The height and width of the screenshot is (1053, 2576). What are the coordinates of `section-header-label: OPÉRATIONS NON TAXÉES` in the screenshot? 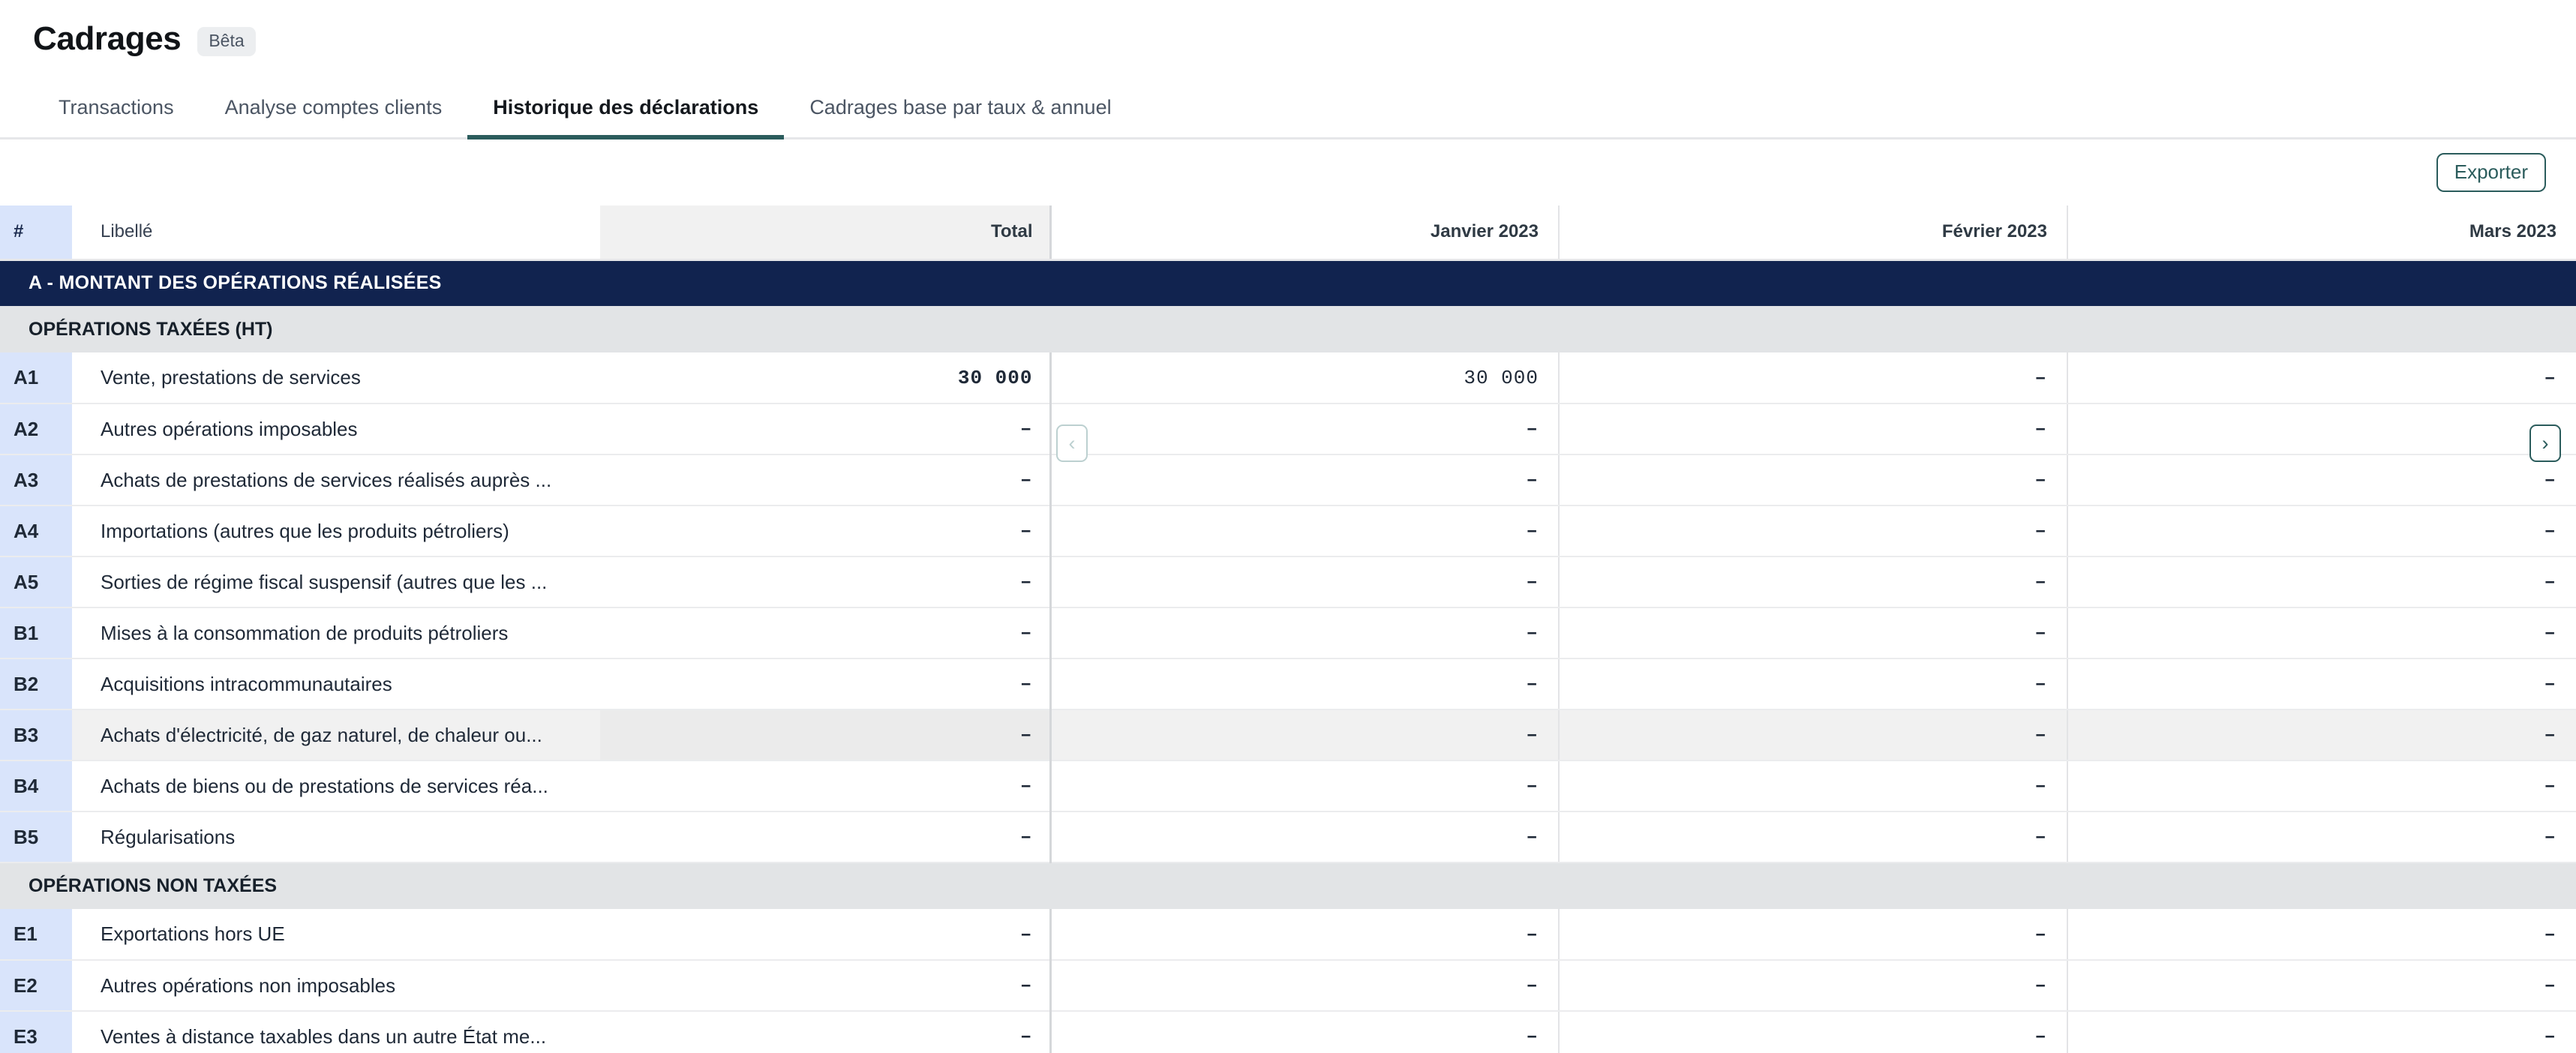 It's located at (1288, 885).